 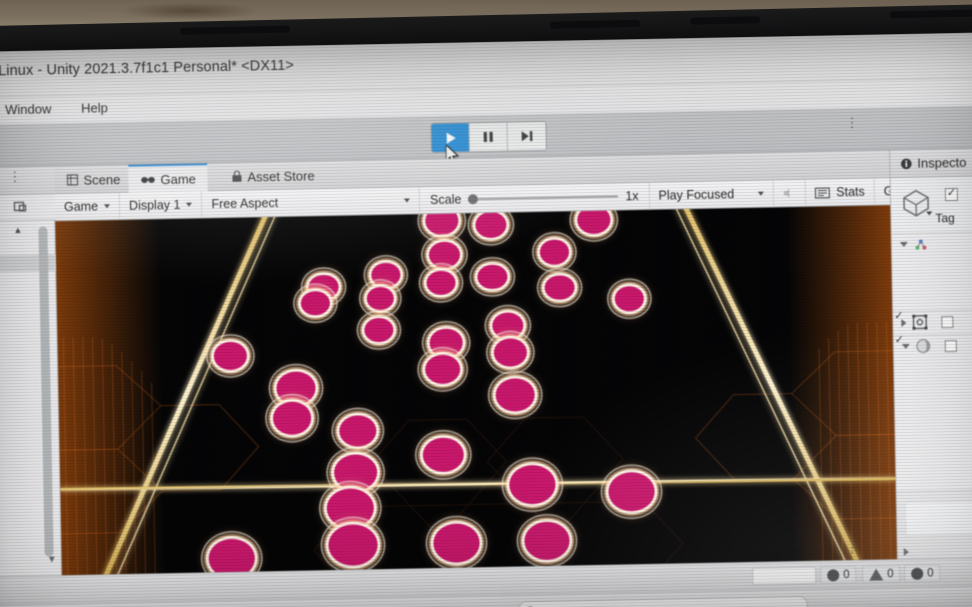 I want to click on aspect-dropdown: Free Aspect, so click(x=311, y=202).